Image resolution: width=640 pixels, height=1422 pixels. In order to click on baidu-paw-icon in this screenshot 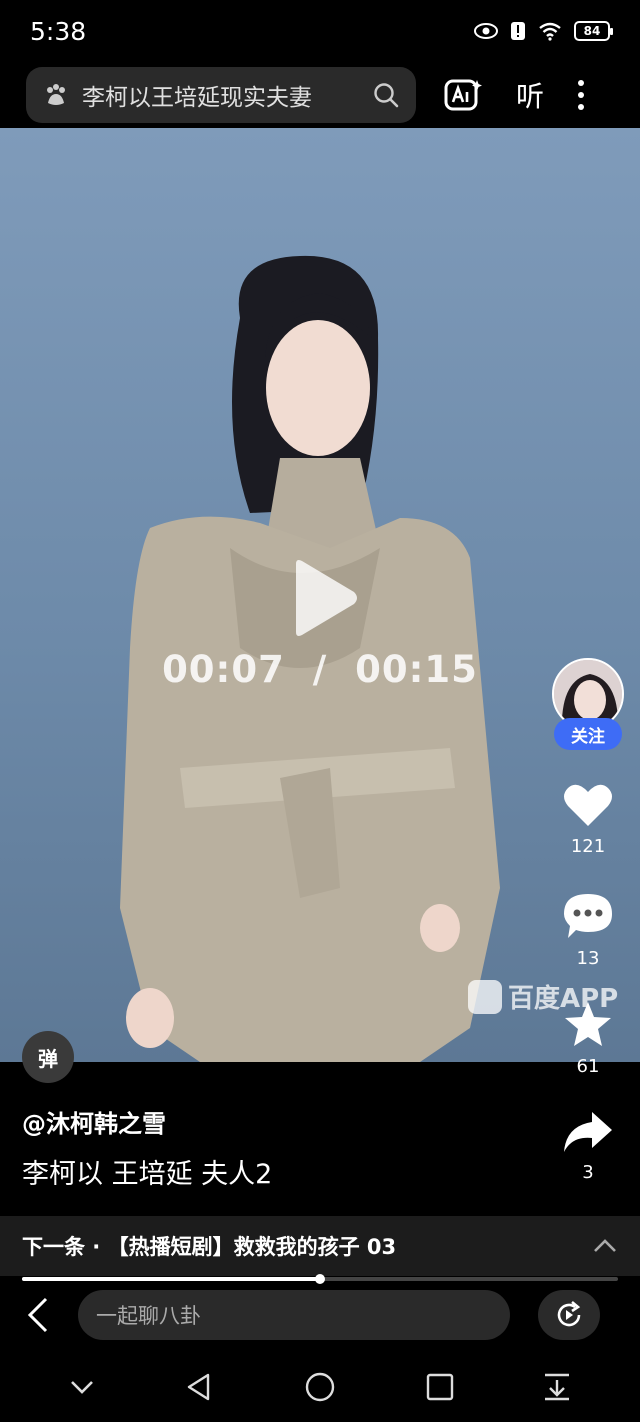, I will do `click(56, 94)`.